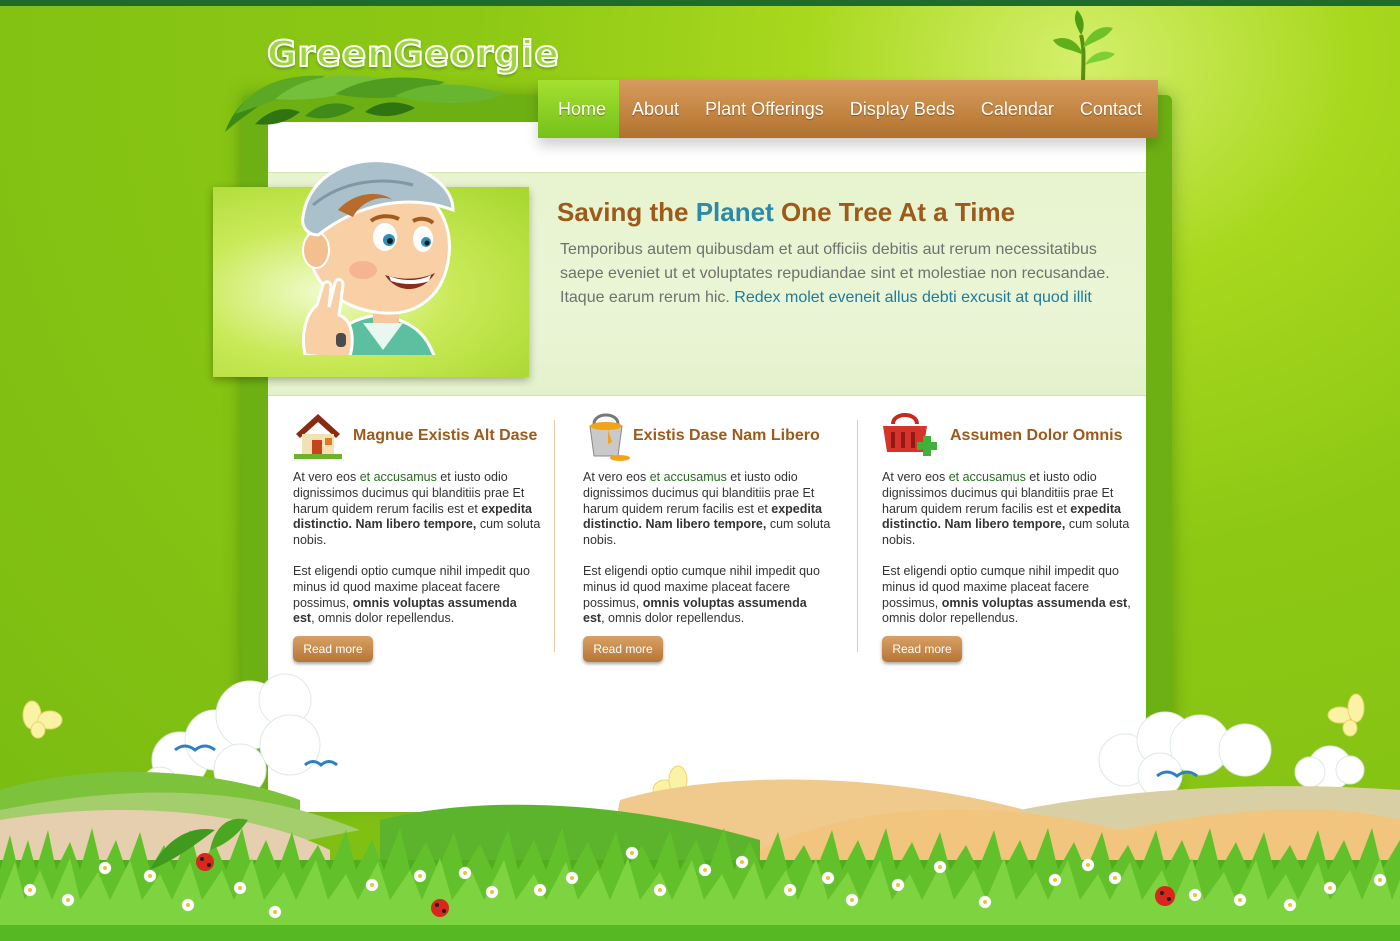  What do you see at coordinates (1036, 435) in the screenshot?
I see `feature-title: Assumen Dolor Omnis` at bounding box center [1036, 435].